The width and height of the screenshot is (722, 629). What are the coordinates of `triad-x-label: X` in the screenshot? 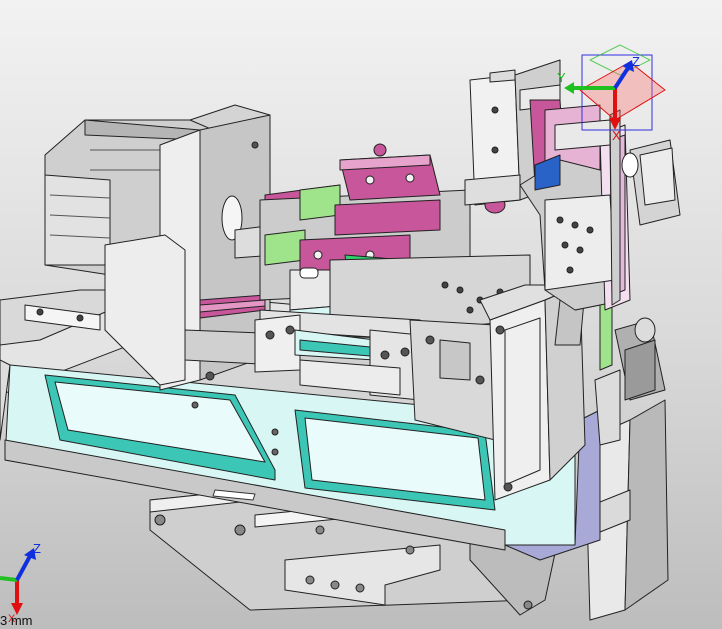 It's located at (616, 135).